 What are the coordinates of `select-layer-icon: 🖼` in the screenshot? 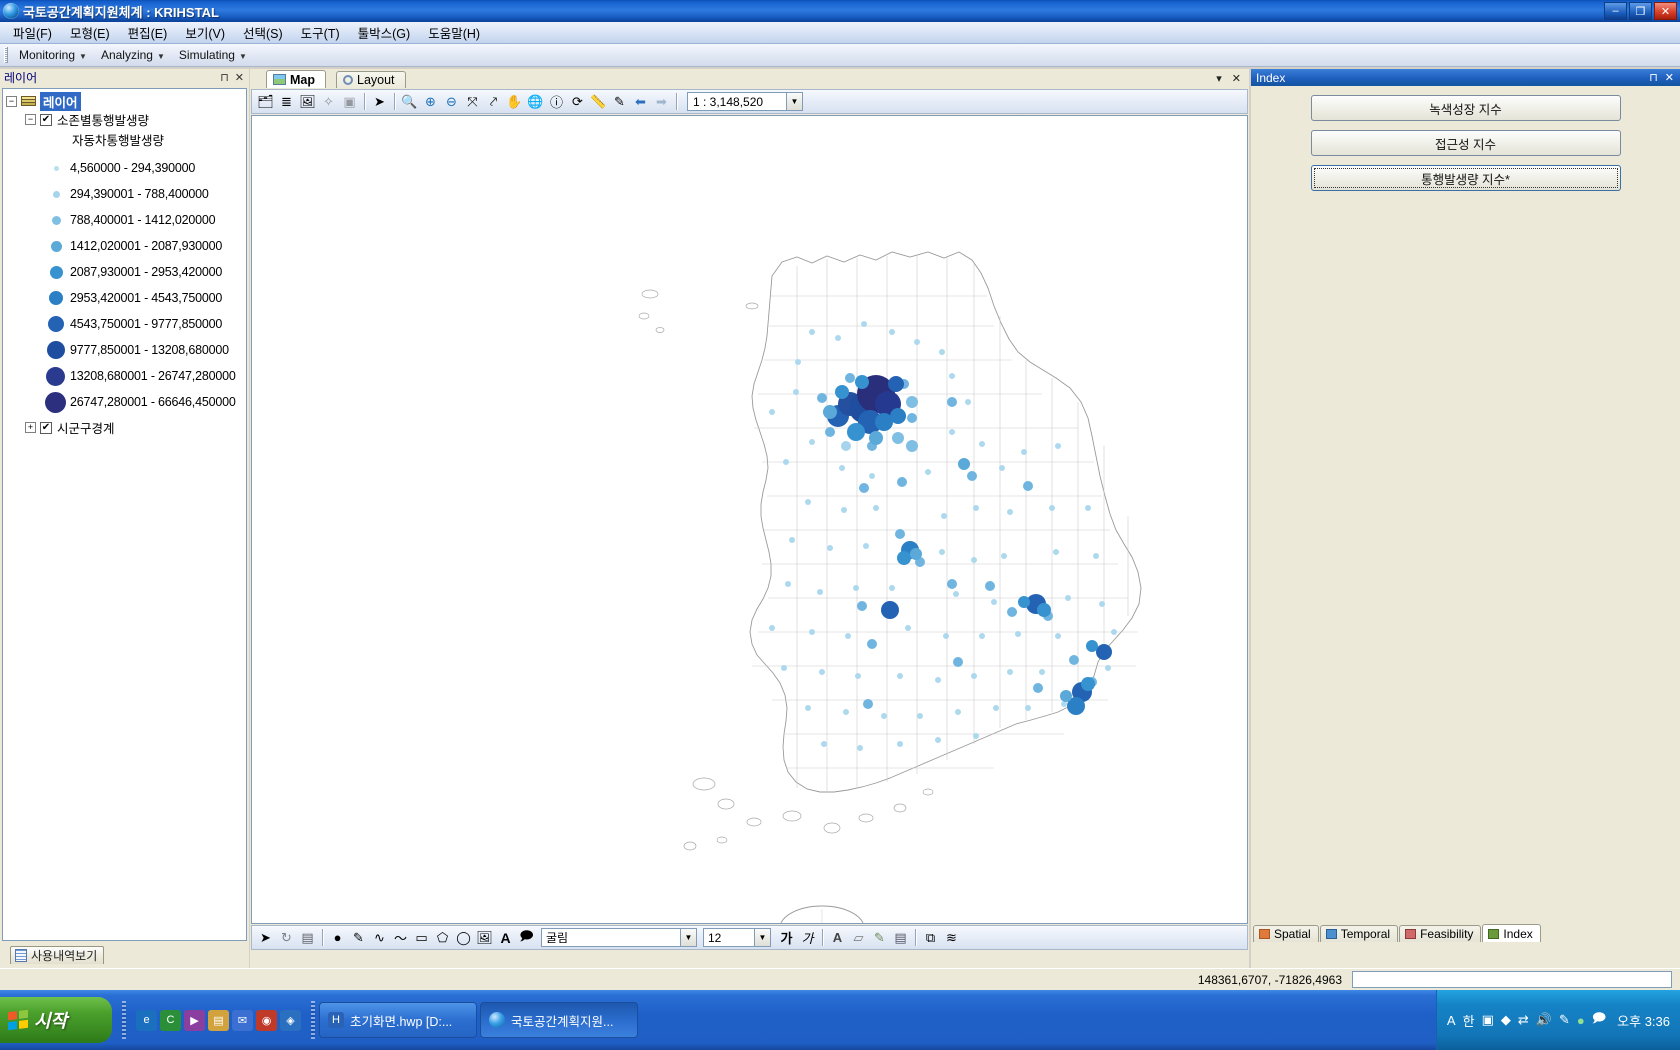 It's located at (307, 101).